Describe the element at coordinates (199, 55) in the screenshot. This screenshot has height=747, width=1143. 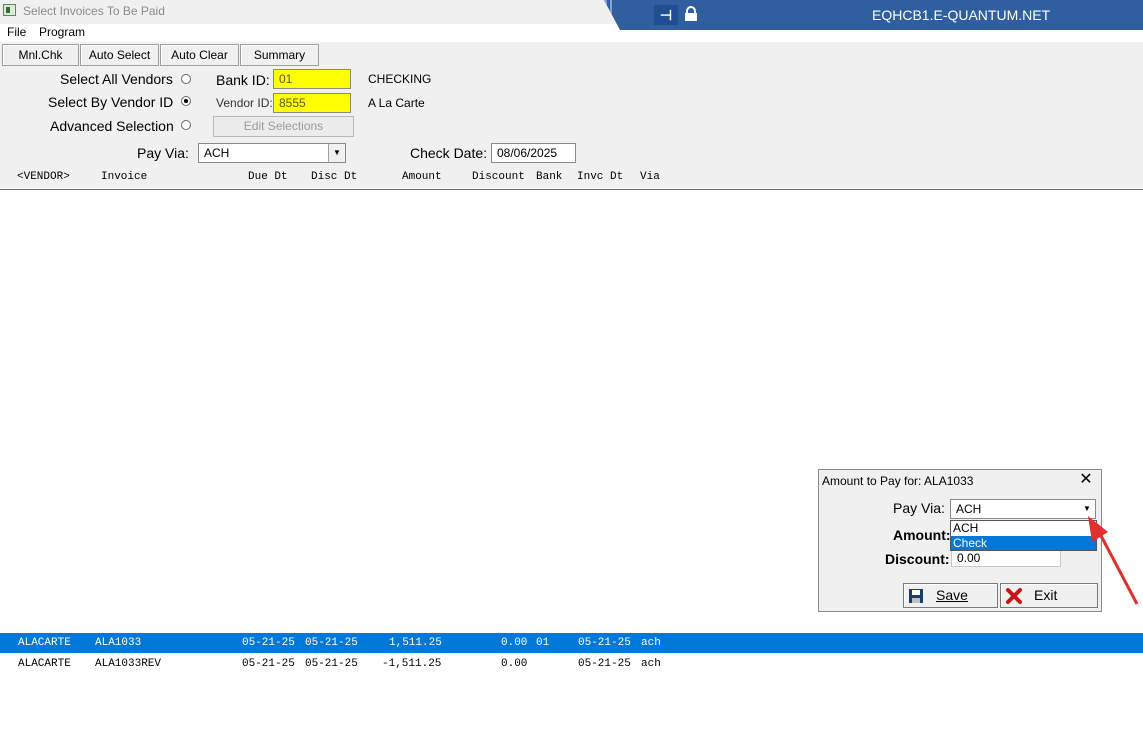
I see `auto-clear-button: Auto Clear` at that location.